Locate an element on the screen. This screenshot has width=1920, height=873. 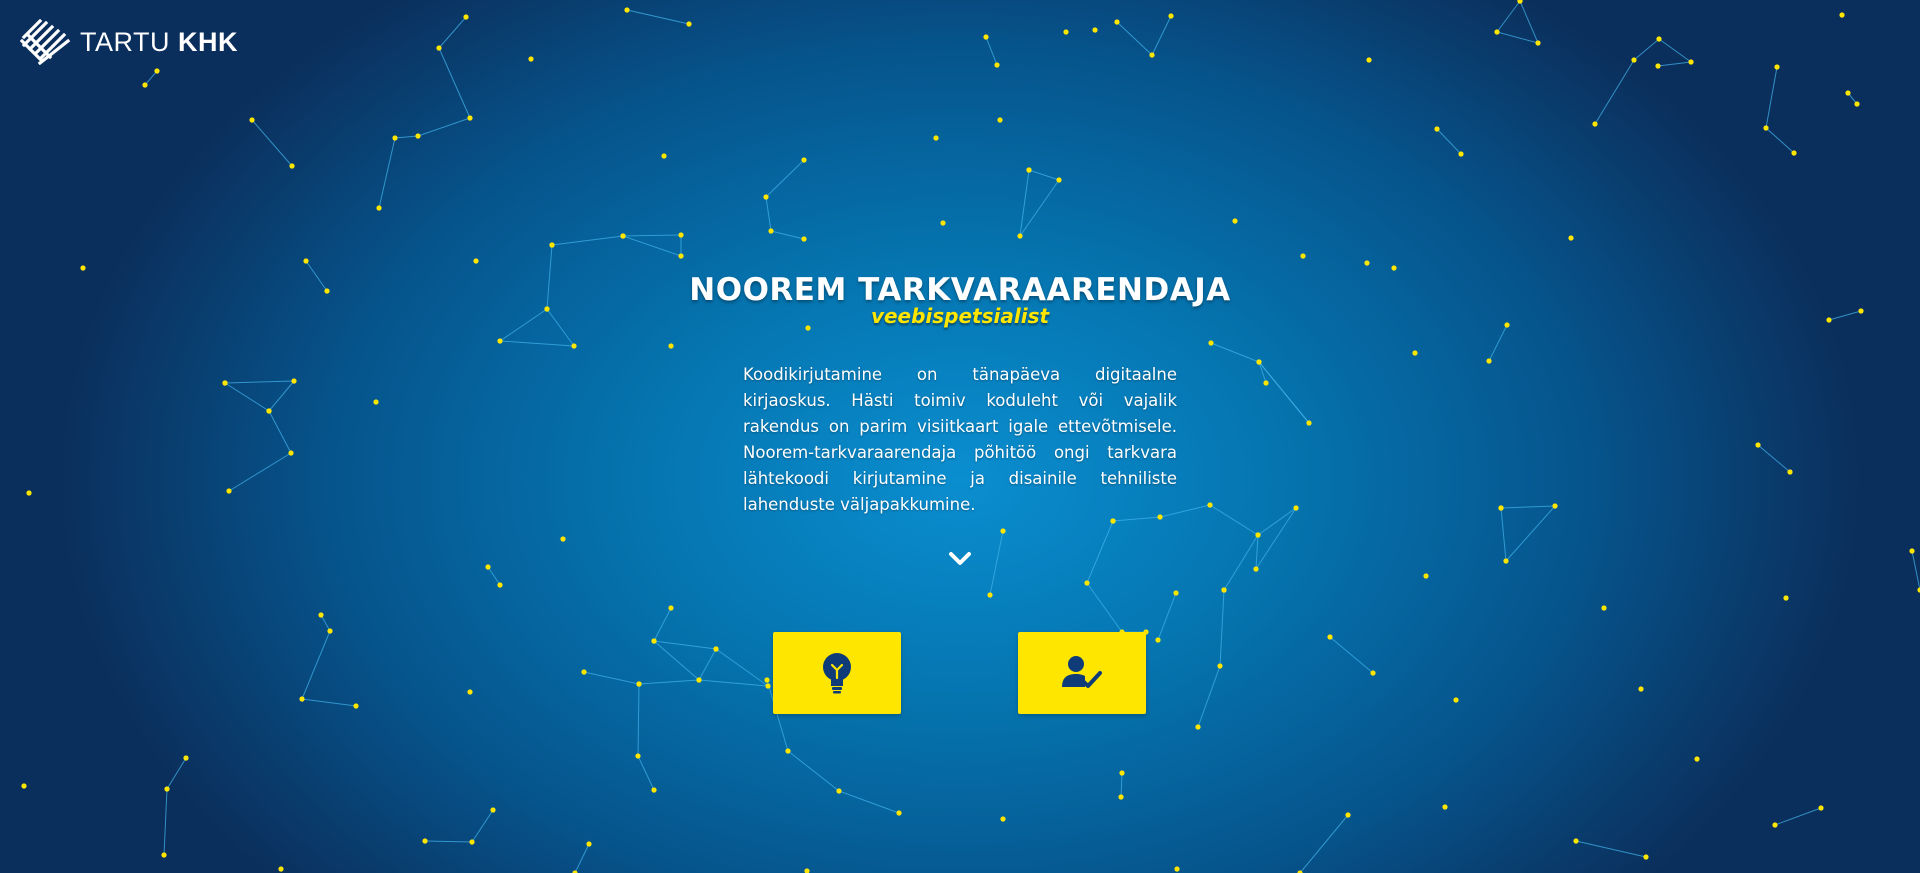
brand-name-bold: KHK is located at coordinates (208, 41).